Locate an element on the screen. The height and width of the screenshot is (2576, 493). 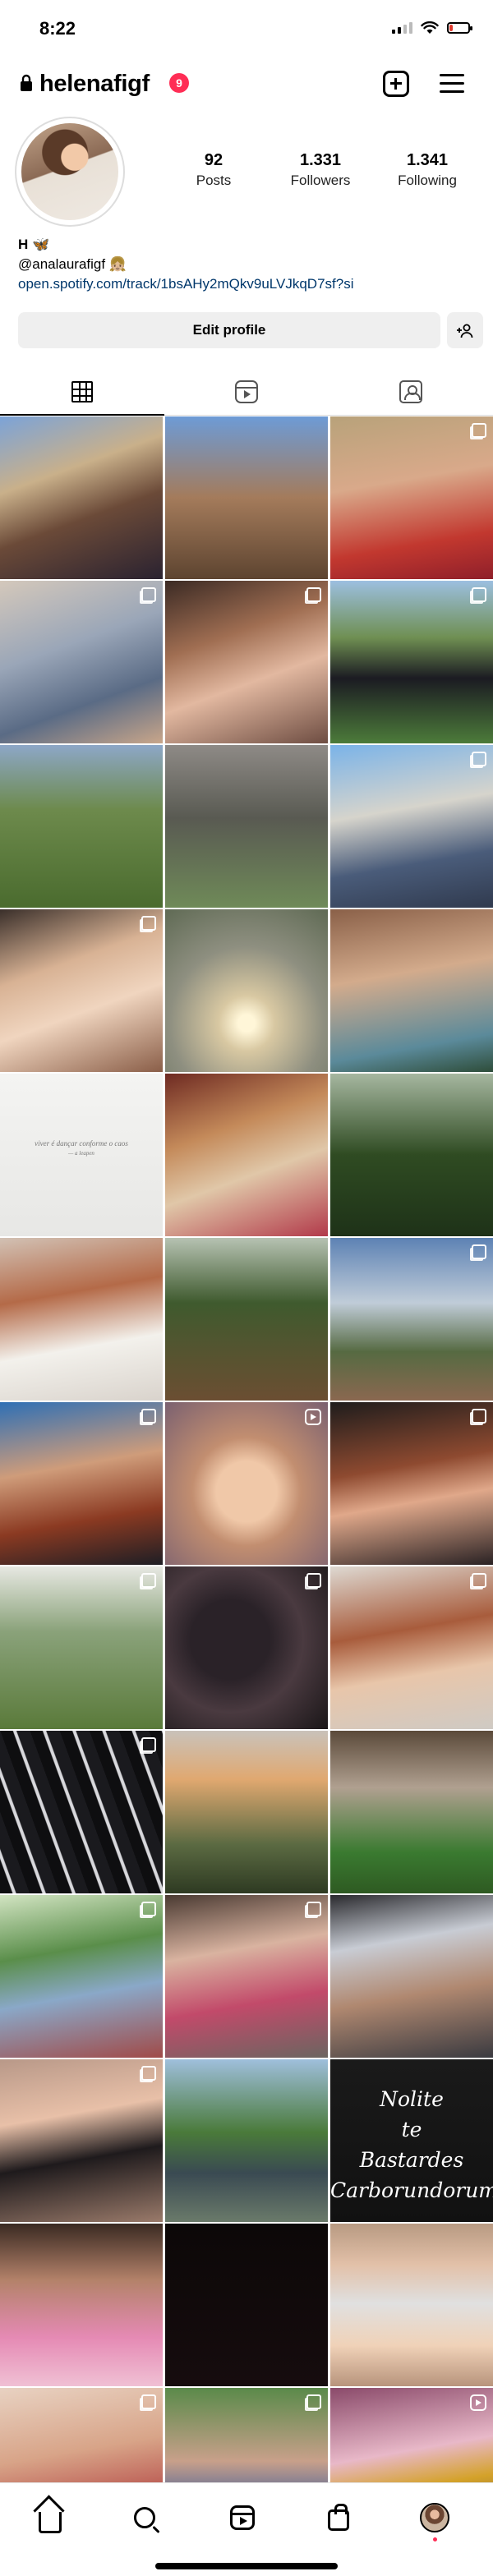
home-indicator is located at coordinates (246, 2566).